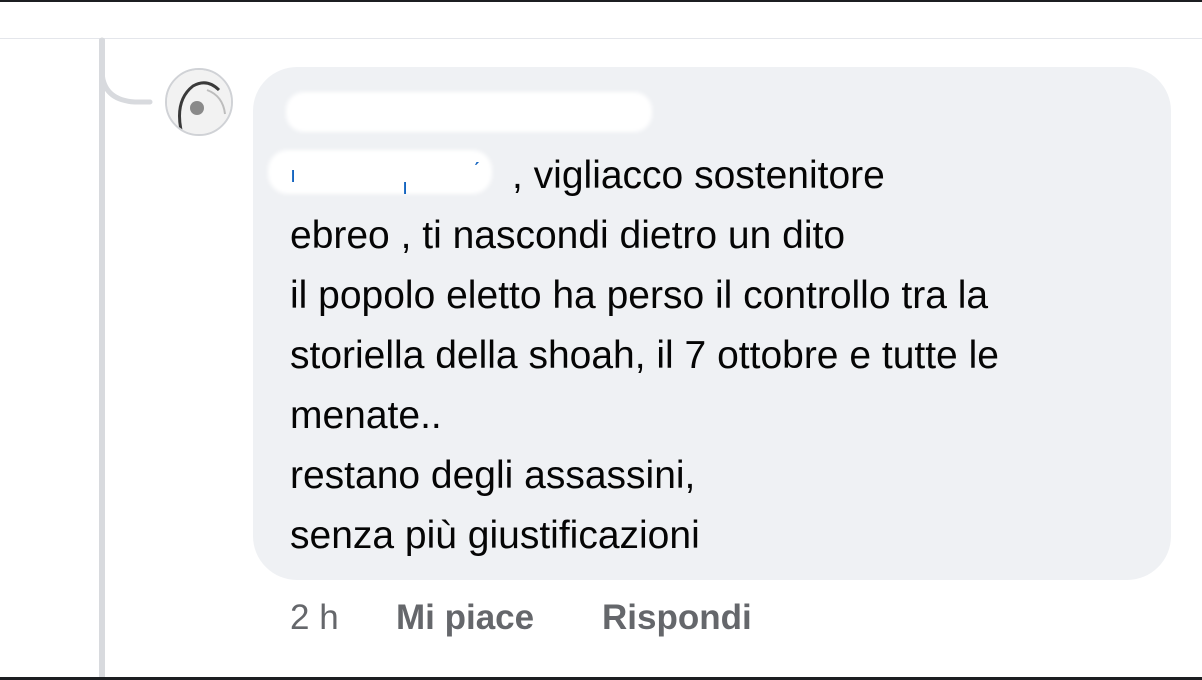 The image size is (1202, 680). Describe the element at coordinates (366, 415) in the screenshot. I see `comment-line: menate..` at that location.